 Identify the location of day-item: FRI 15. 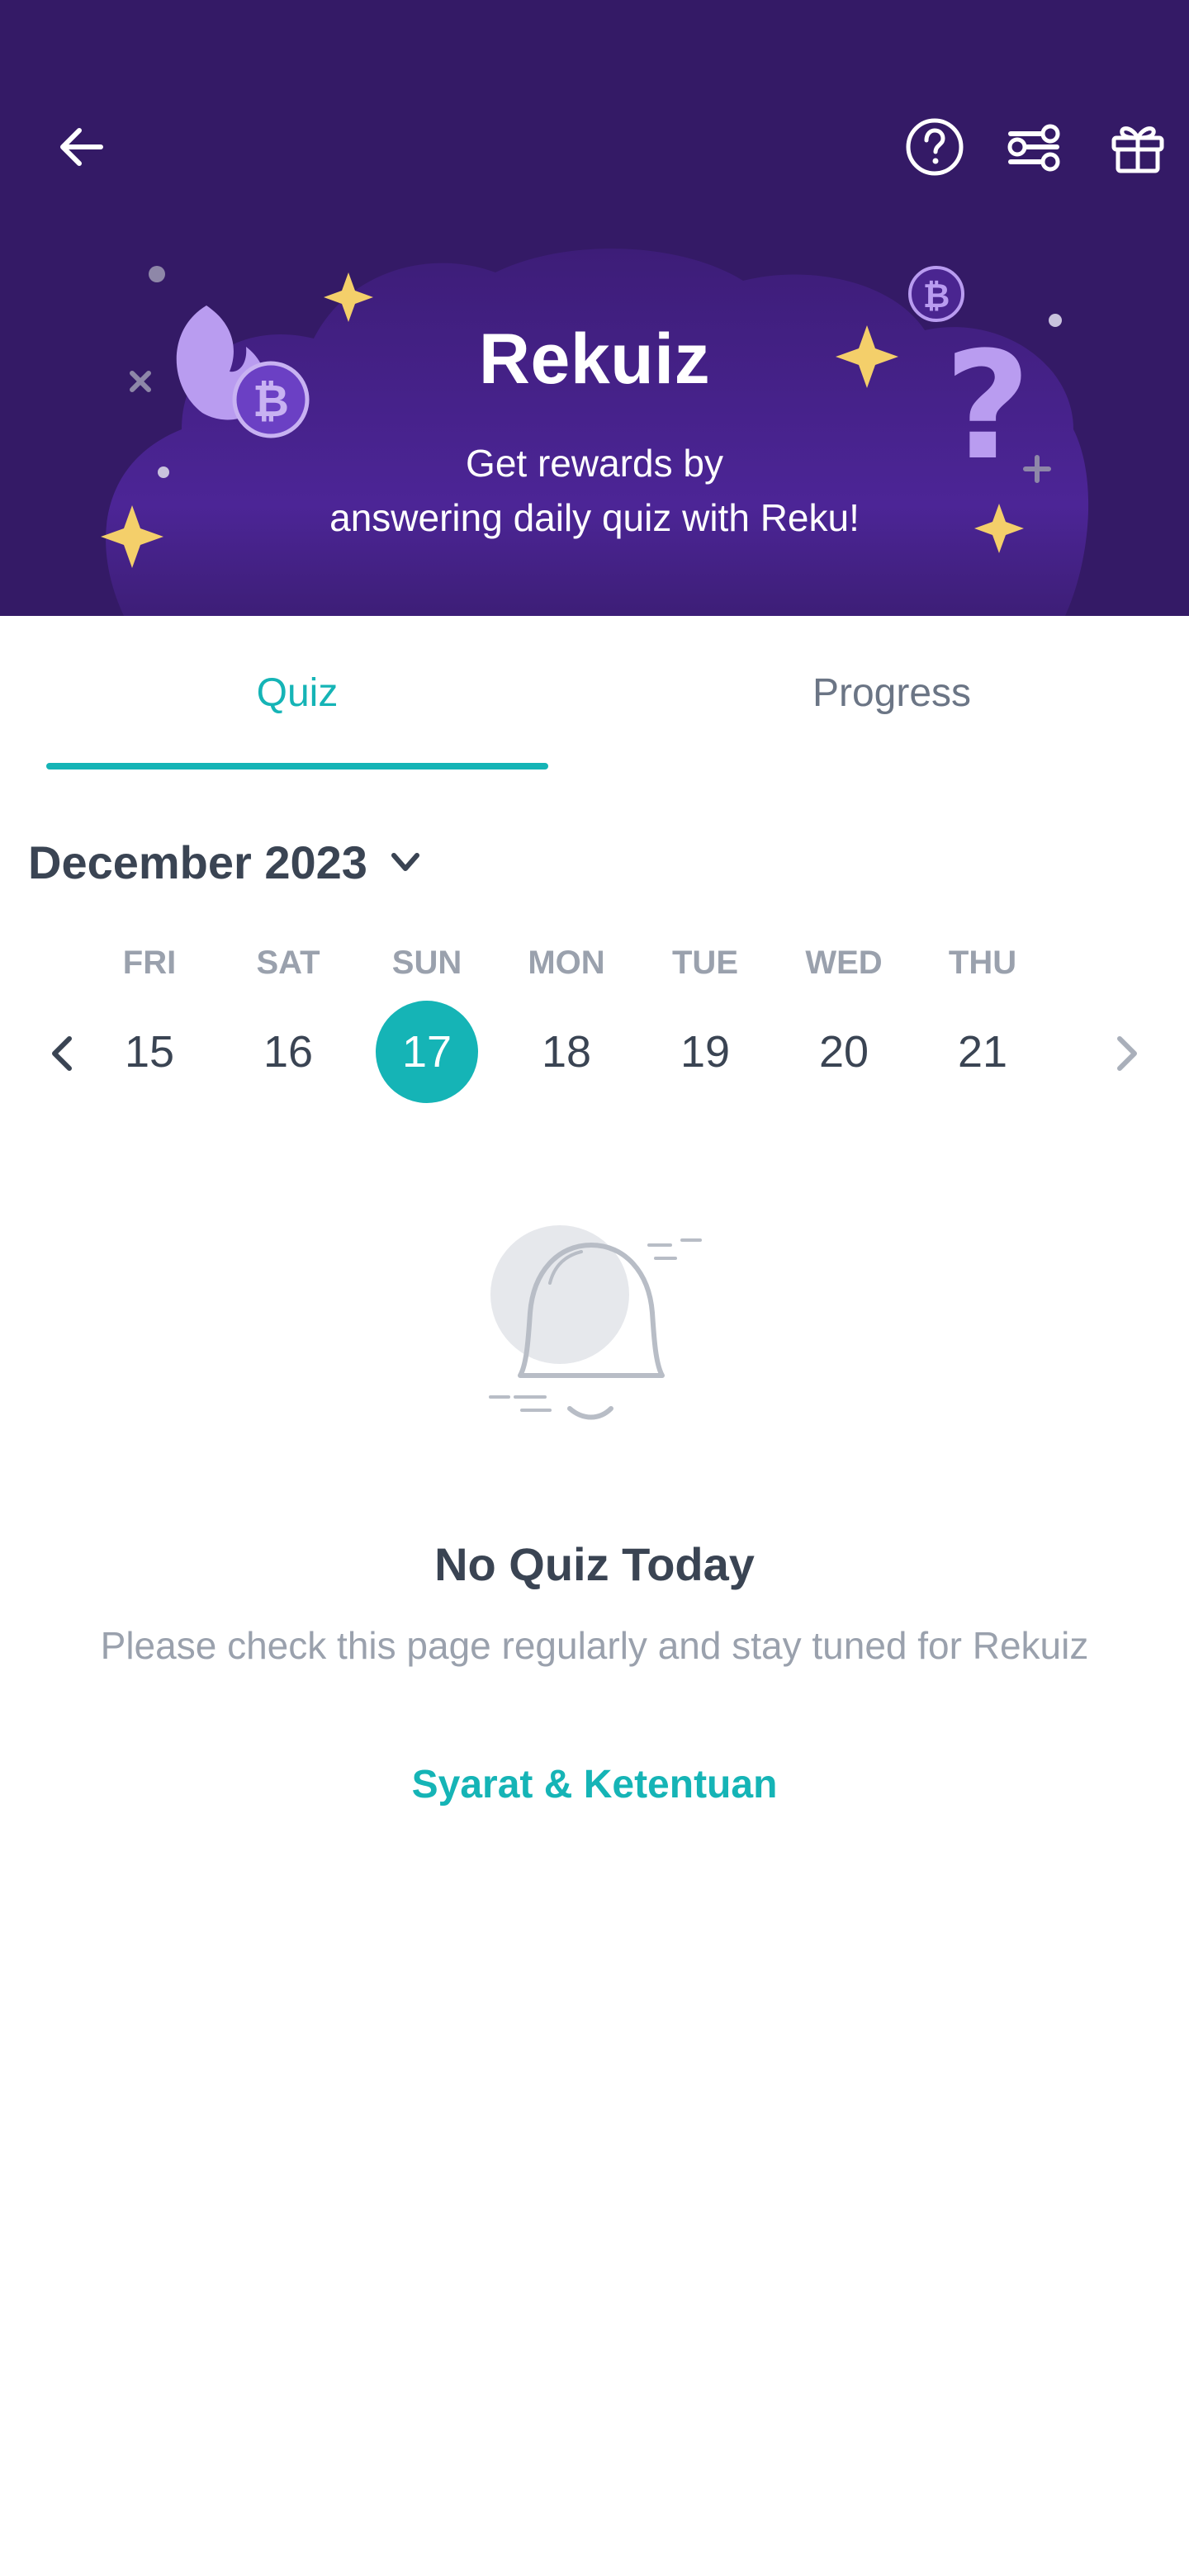
(149, 1036).